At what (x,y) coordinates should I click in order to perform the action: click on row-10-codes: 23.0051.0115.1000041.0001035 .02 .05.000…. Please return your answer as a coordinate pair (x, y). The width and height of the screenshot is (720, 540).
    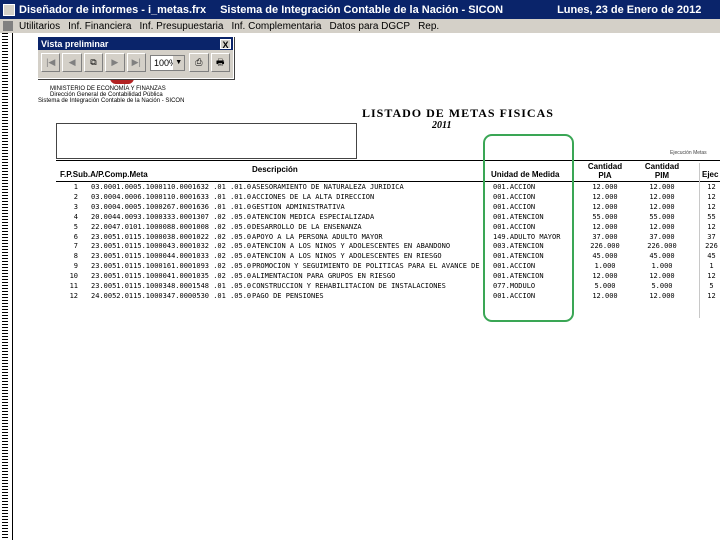
    Looking at the image, I should click on (171, 276).